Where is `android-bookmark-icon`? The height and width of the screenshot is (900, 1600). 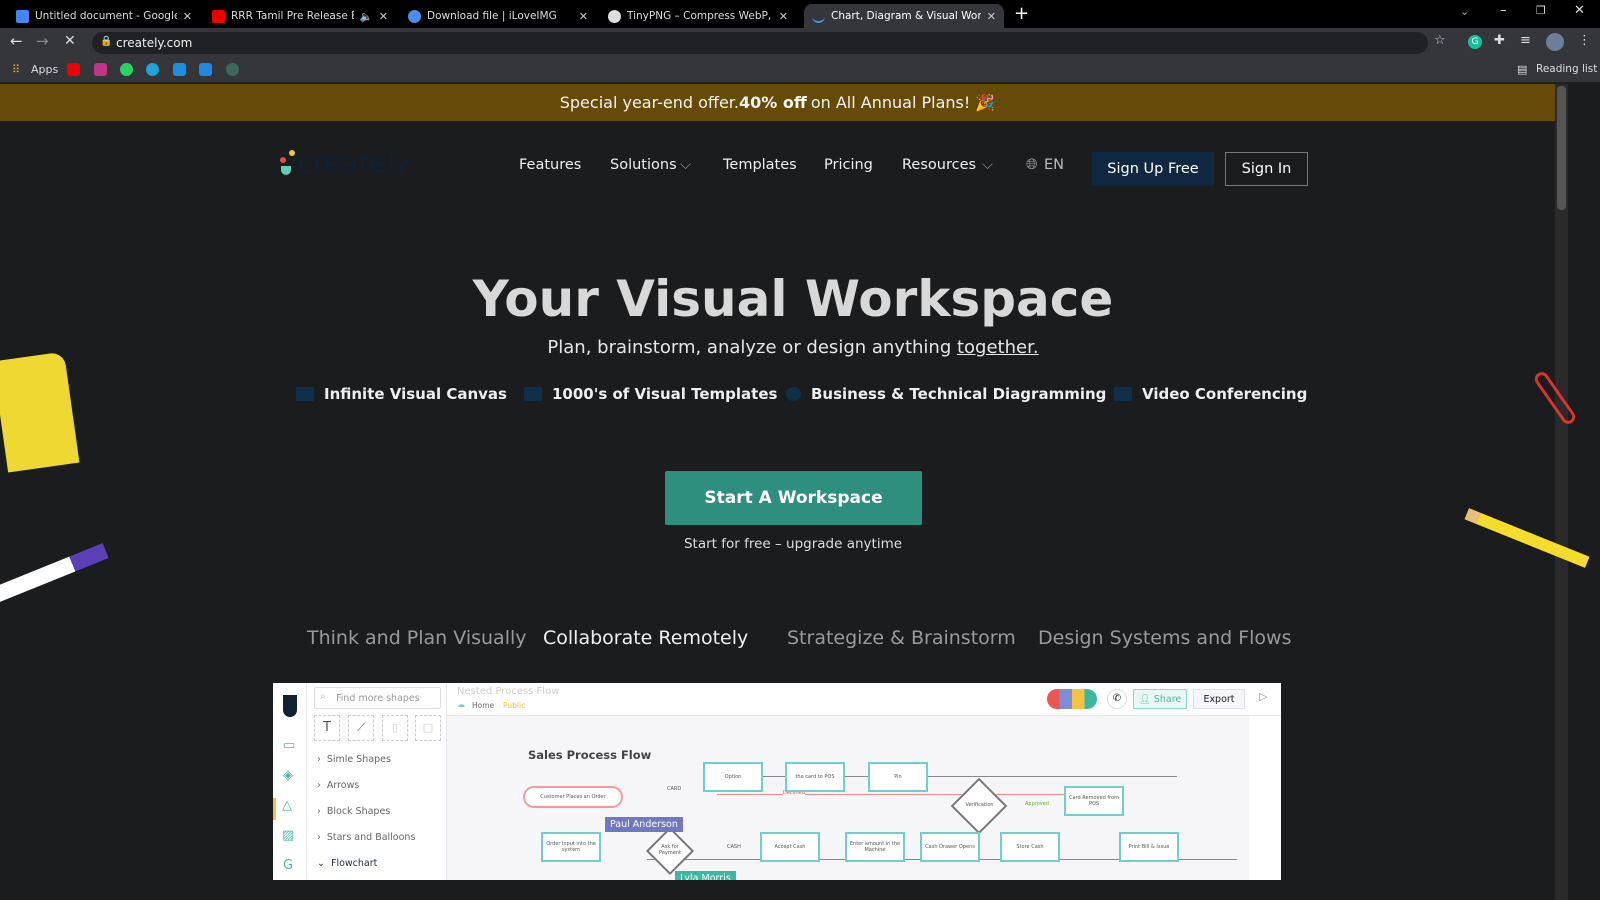 android-bookmark-icon is located at coordinates (232, 69).